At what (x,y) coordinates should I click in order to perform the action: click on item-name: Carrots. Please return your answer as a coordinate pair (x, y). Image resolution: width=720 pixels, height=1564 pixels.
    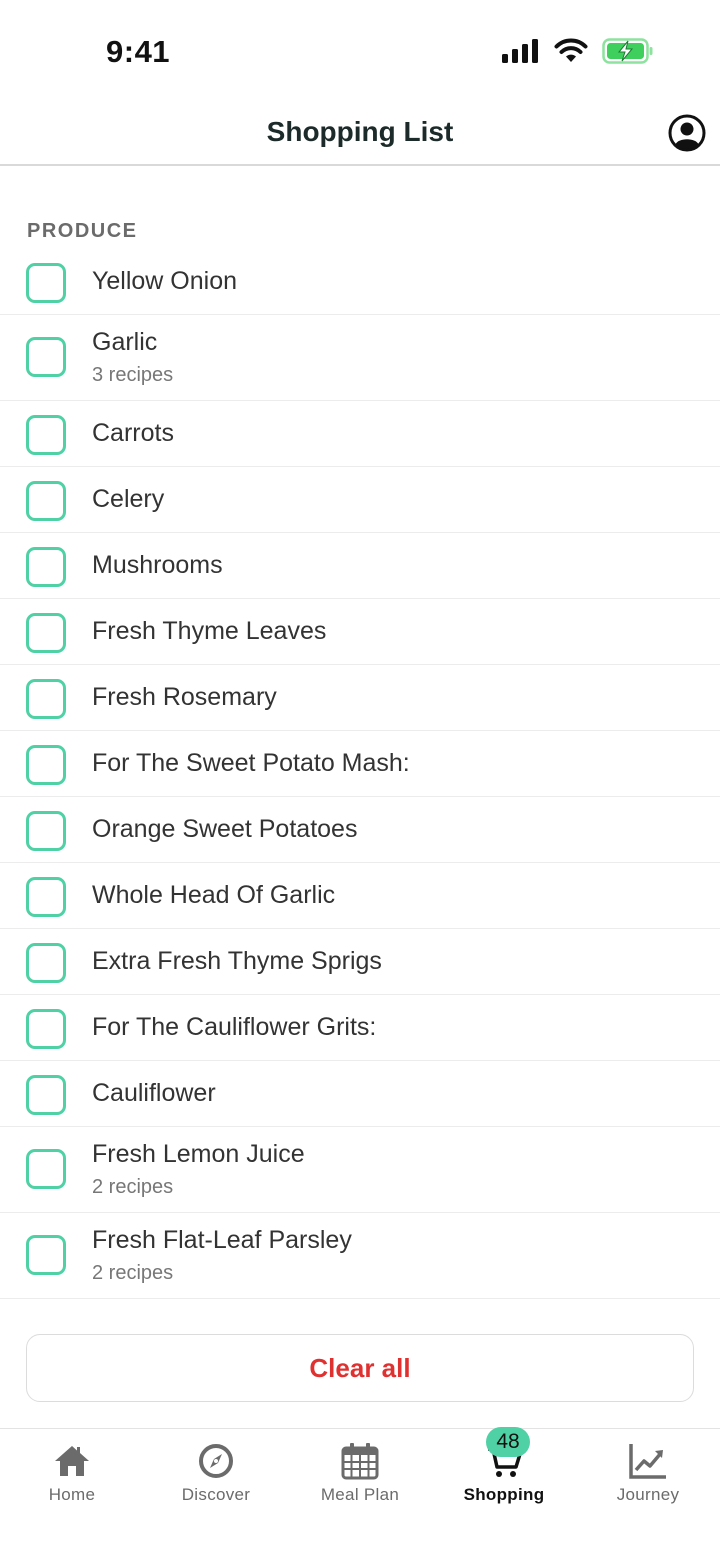
    Looking at the image, I should click on (133, 433).